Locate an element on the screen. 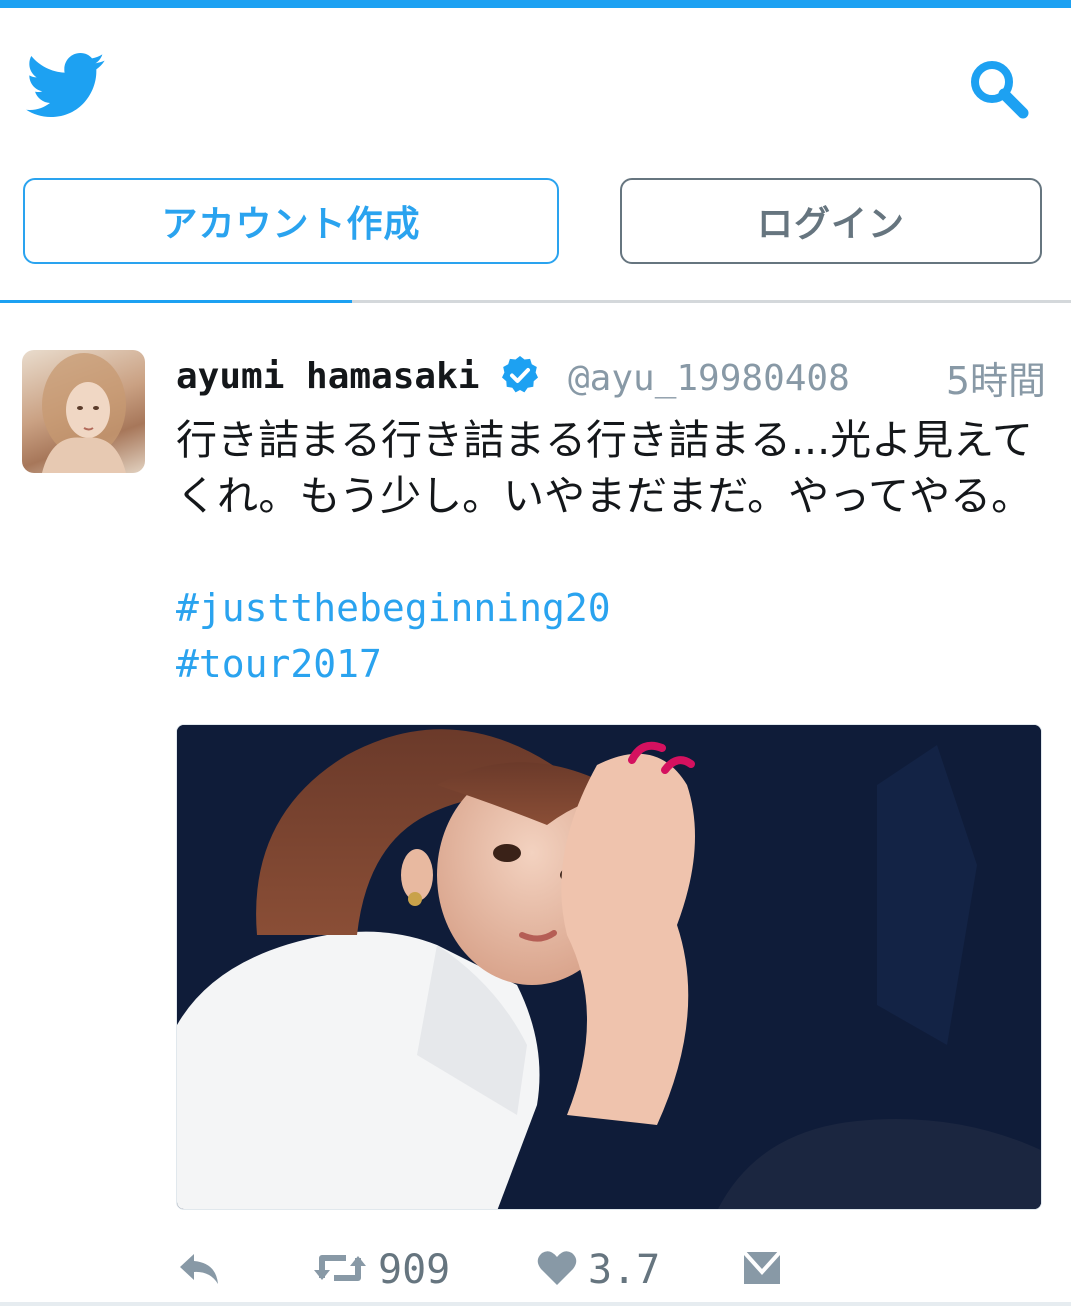 Image resolution: width=1071 pixels, height=1306 pixels. direct-message-button is located at coordinates (762, 1270).